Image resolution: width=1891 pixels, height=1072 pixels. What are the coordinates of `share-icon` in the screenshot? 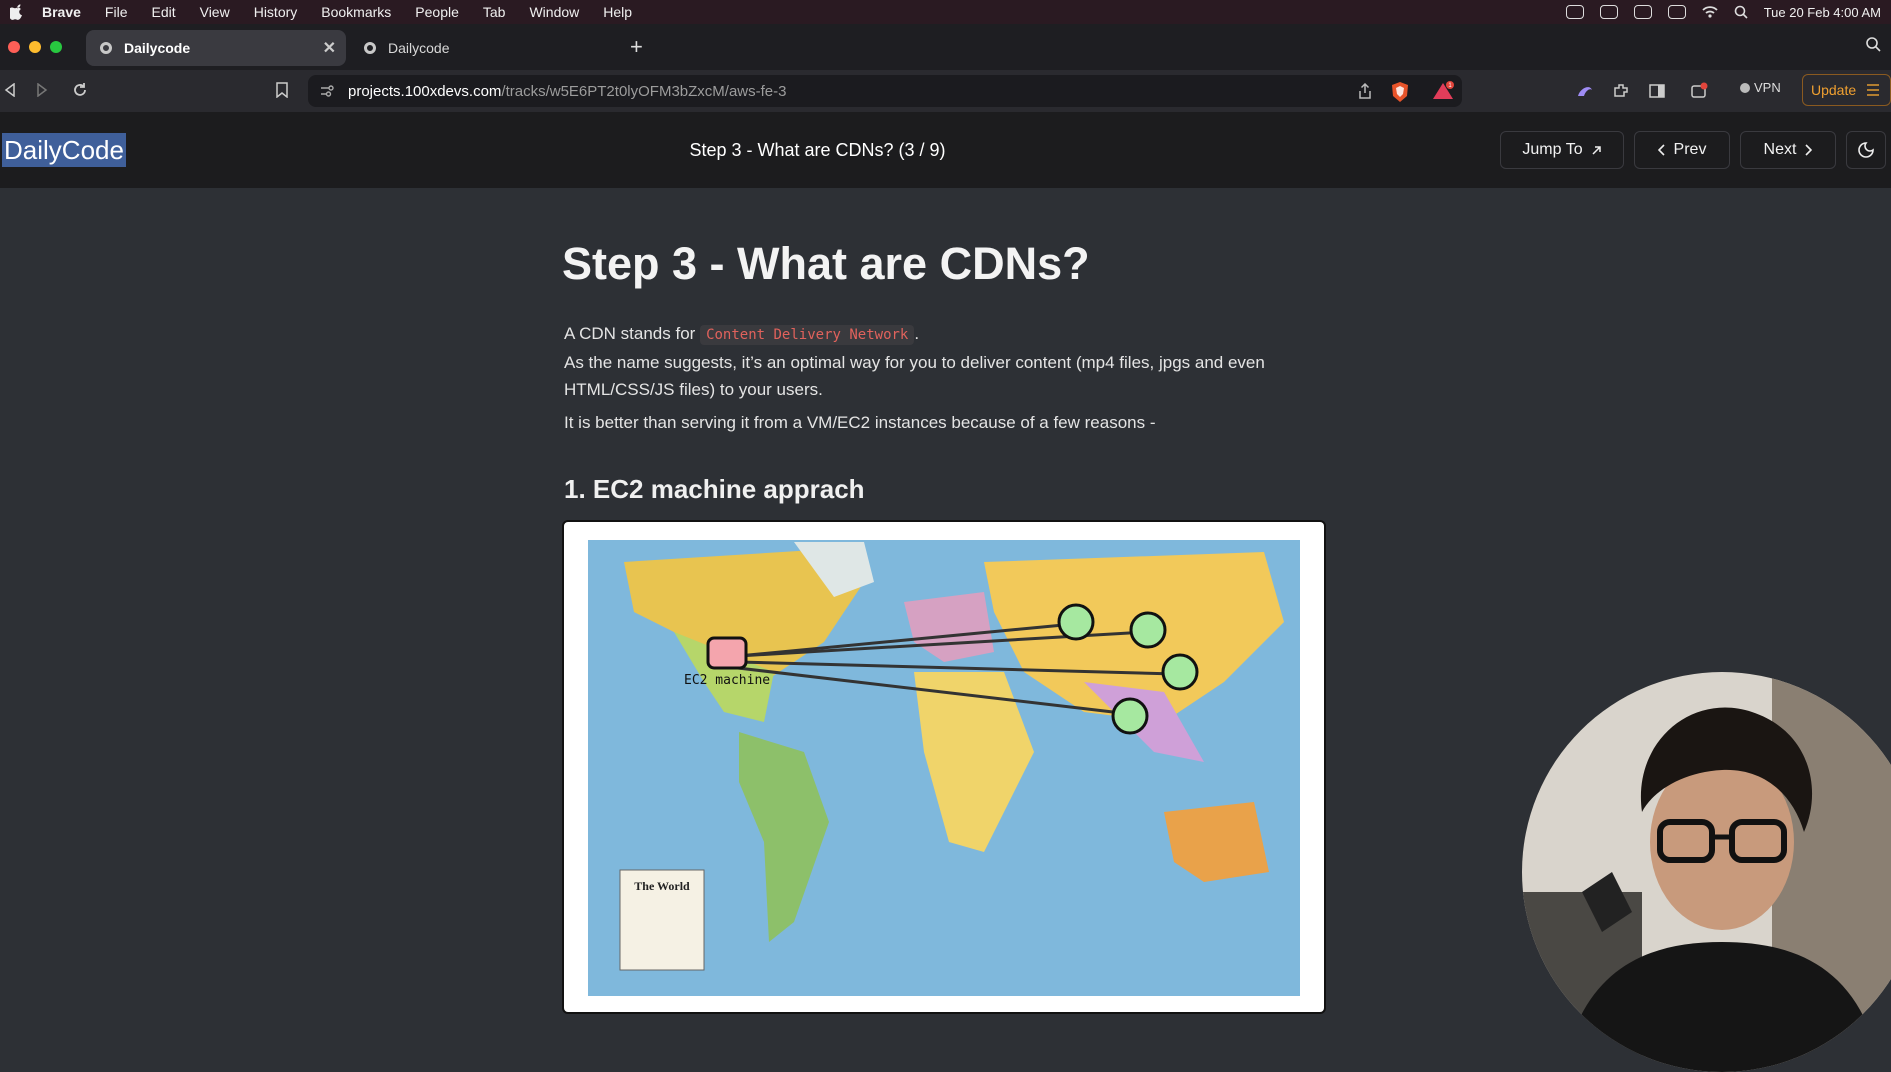 It's located at (1365, 91).